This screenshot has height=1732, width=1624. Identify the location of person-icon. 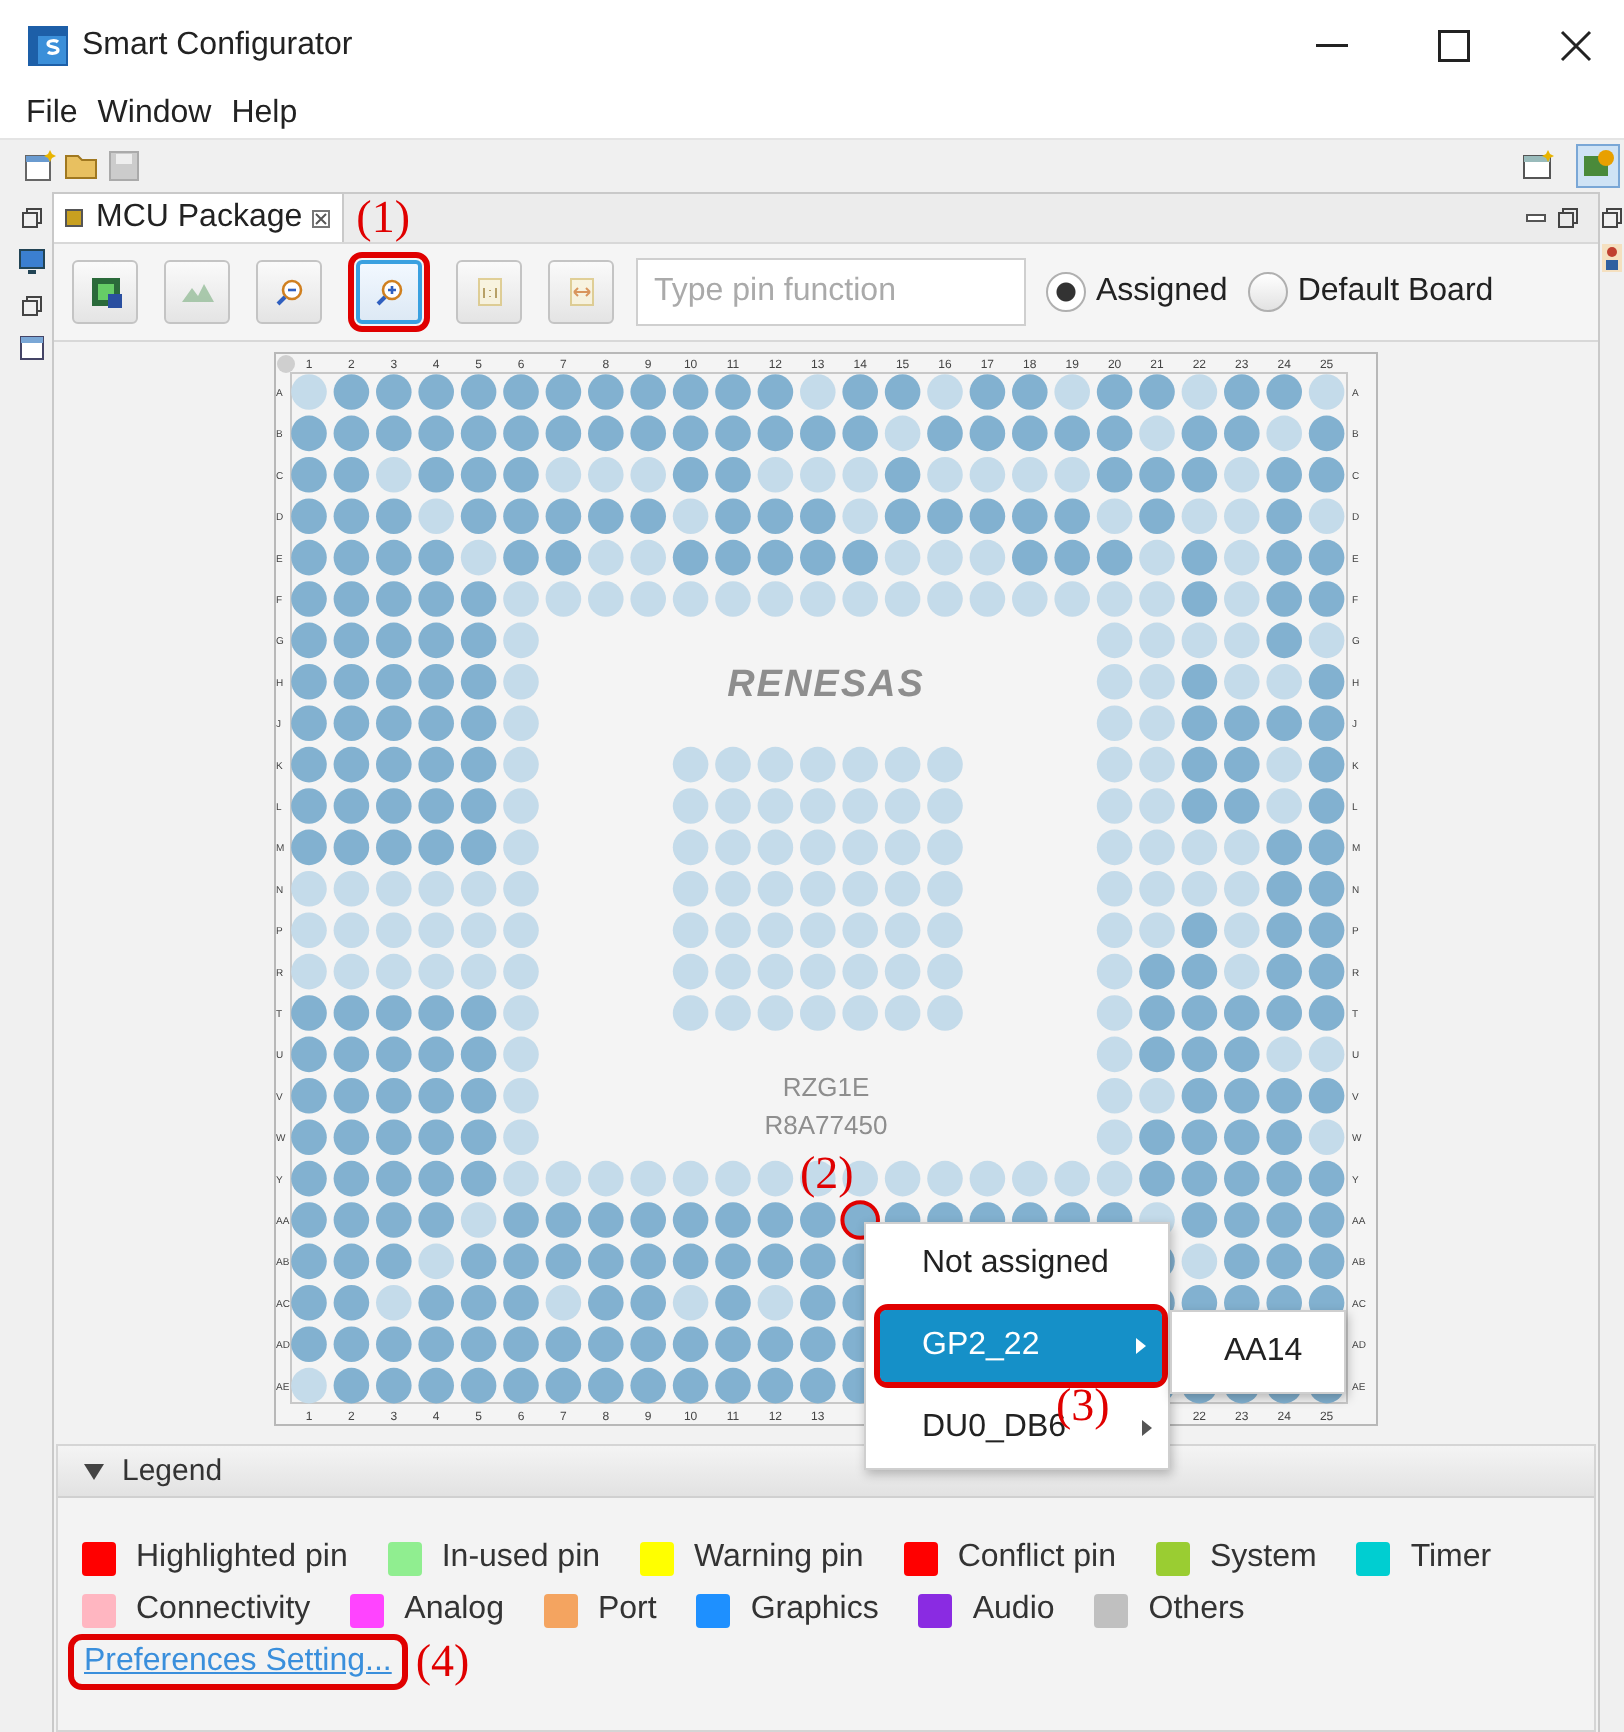
(1612, 258).